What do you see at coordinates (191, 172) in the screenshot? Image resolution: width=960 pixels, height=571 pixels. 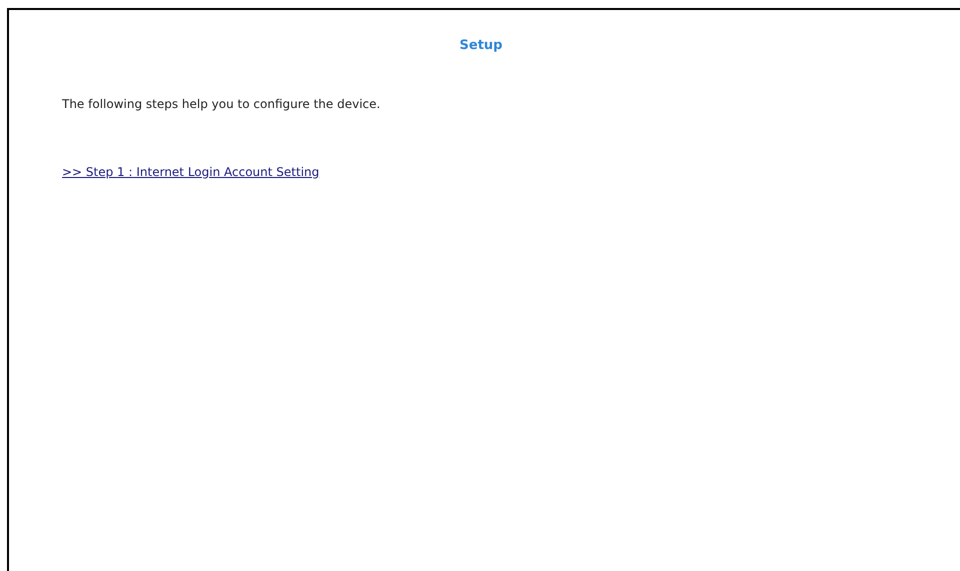 I see `step-link: >> Step 1 : Internet Login Account Setting` at bounding box center [191, 172].